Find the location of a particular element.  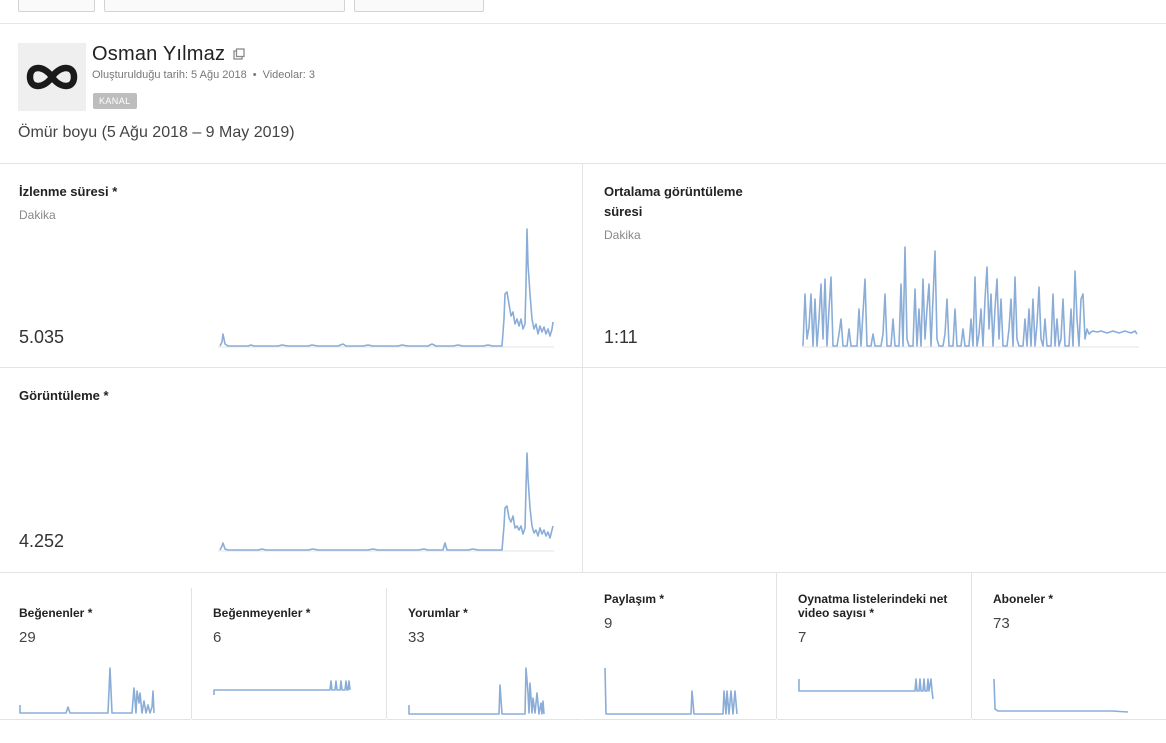

card-title: Görüntüleme * is located at coordinates (64, 395).